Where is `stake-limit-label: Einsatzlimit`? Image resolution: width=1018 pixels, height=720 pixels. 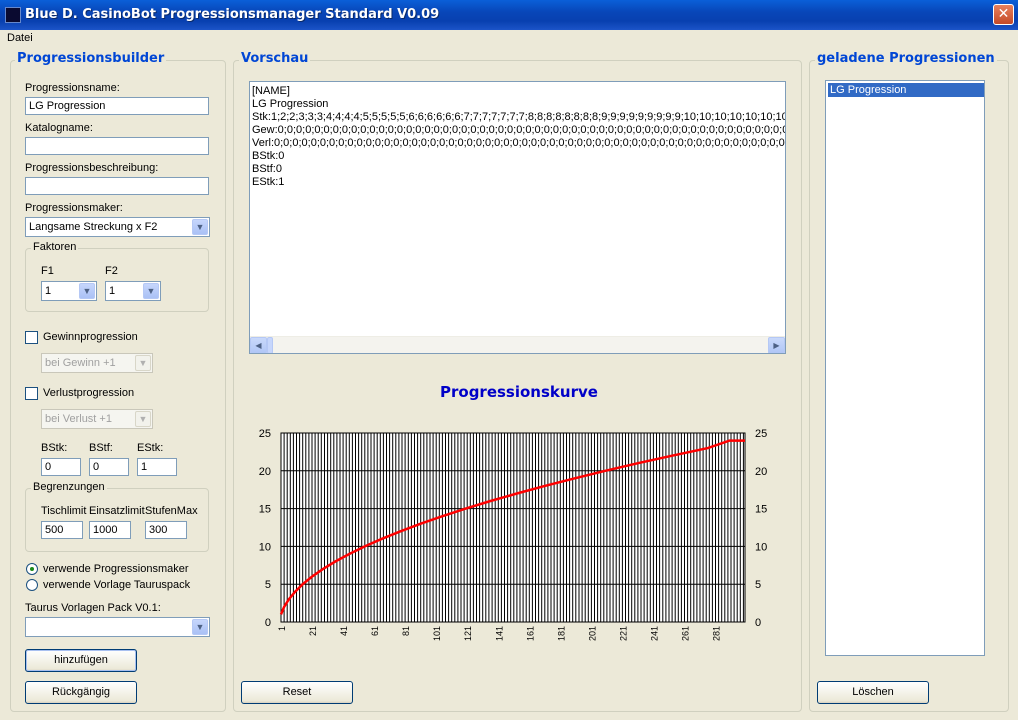
stake-limit-label: Einsatzlimit is located at coordinates (117, 511).